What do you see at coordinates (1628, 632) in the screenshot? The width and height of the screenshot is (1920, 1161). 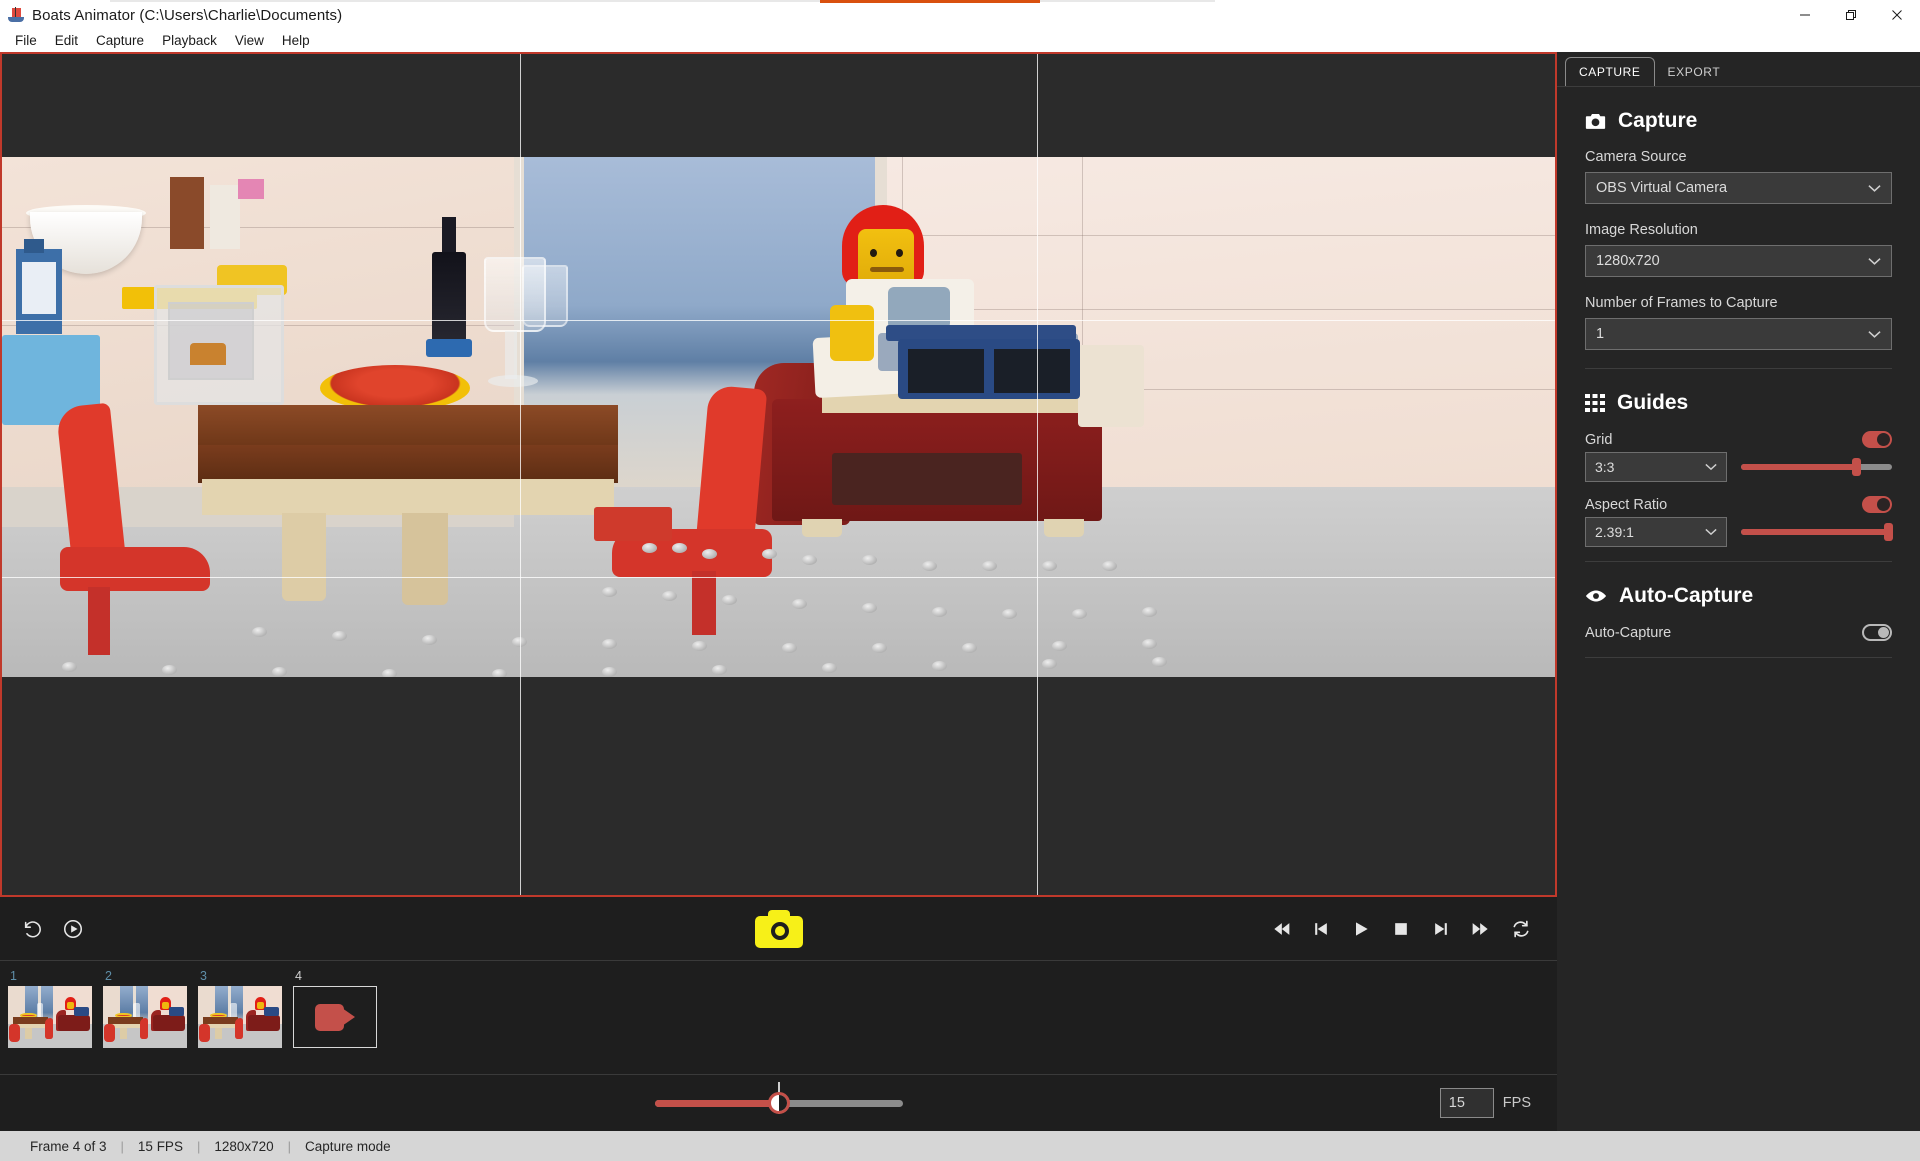 I see `autocapture-label: Auto-Capture` at bounding box center [1628, 632].